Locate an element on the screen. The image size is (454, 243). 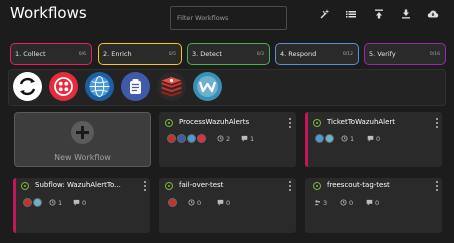
executions-count: 1 is located at coordinates (247, 139).